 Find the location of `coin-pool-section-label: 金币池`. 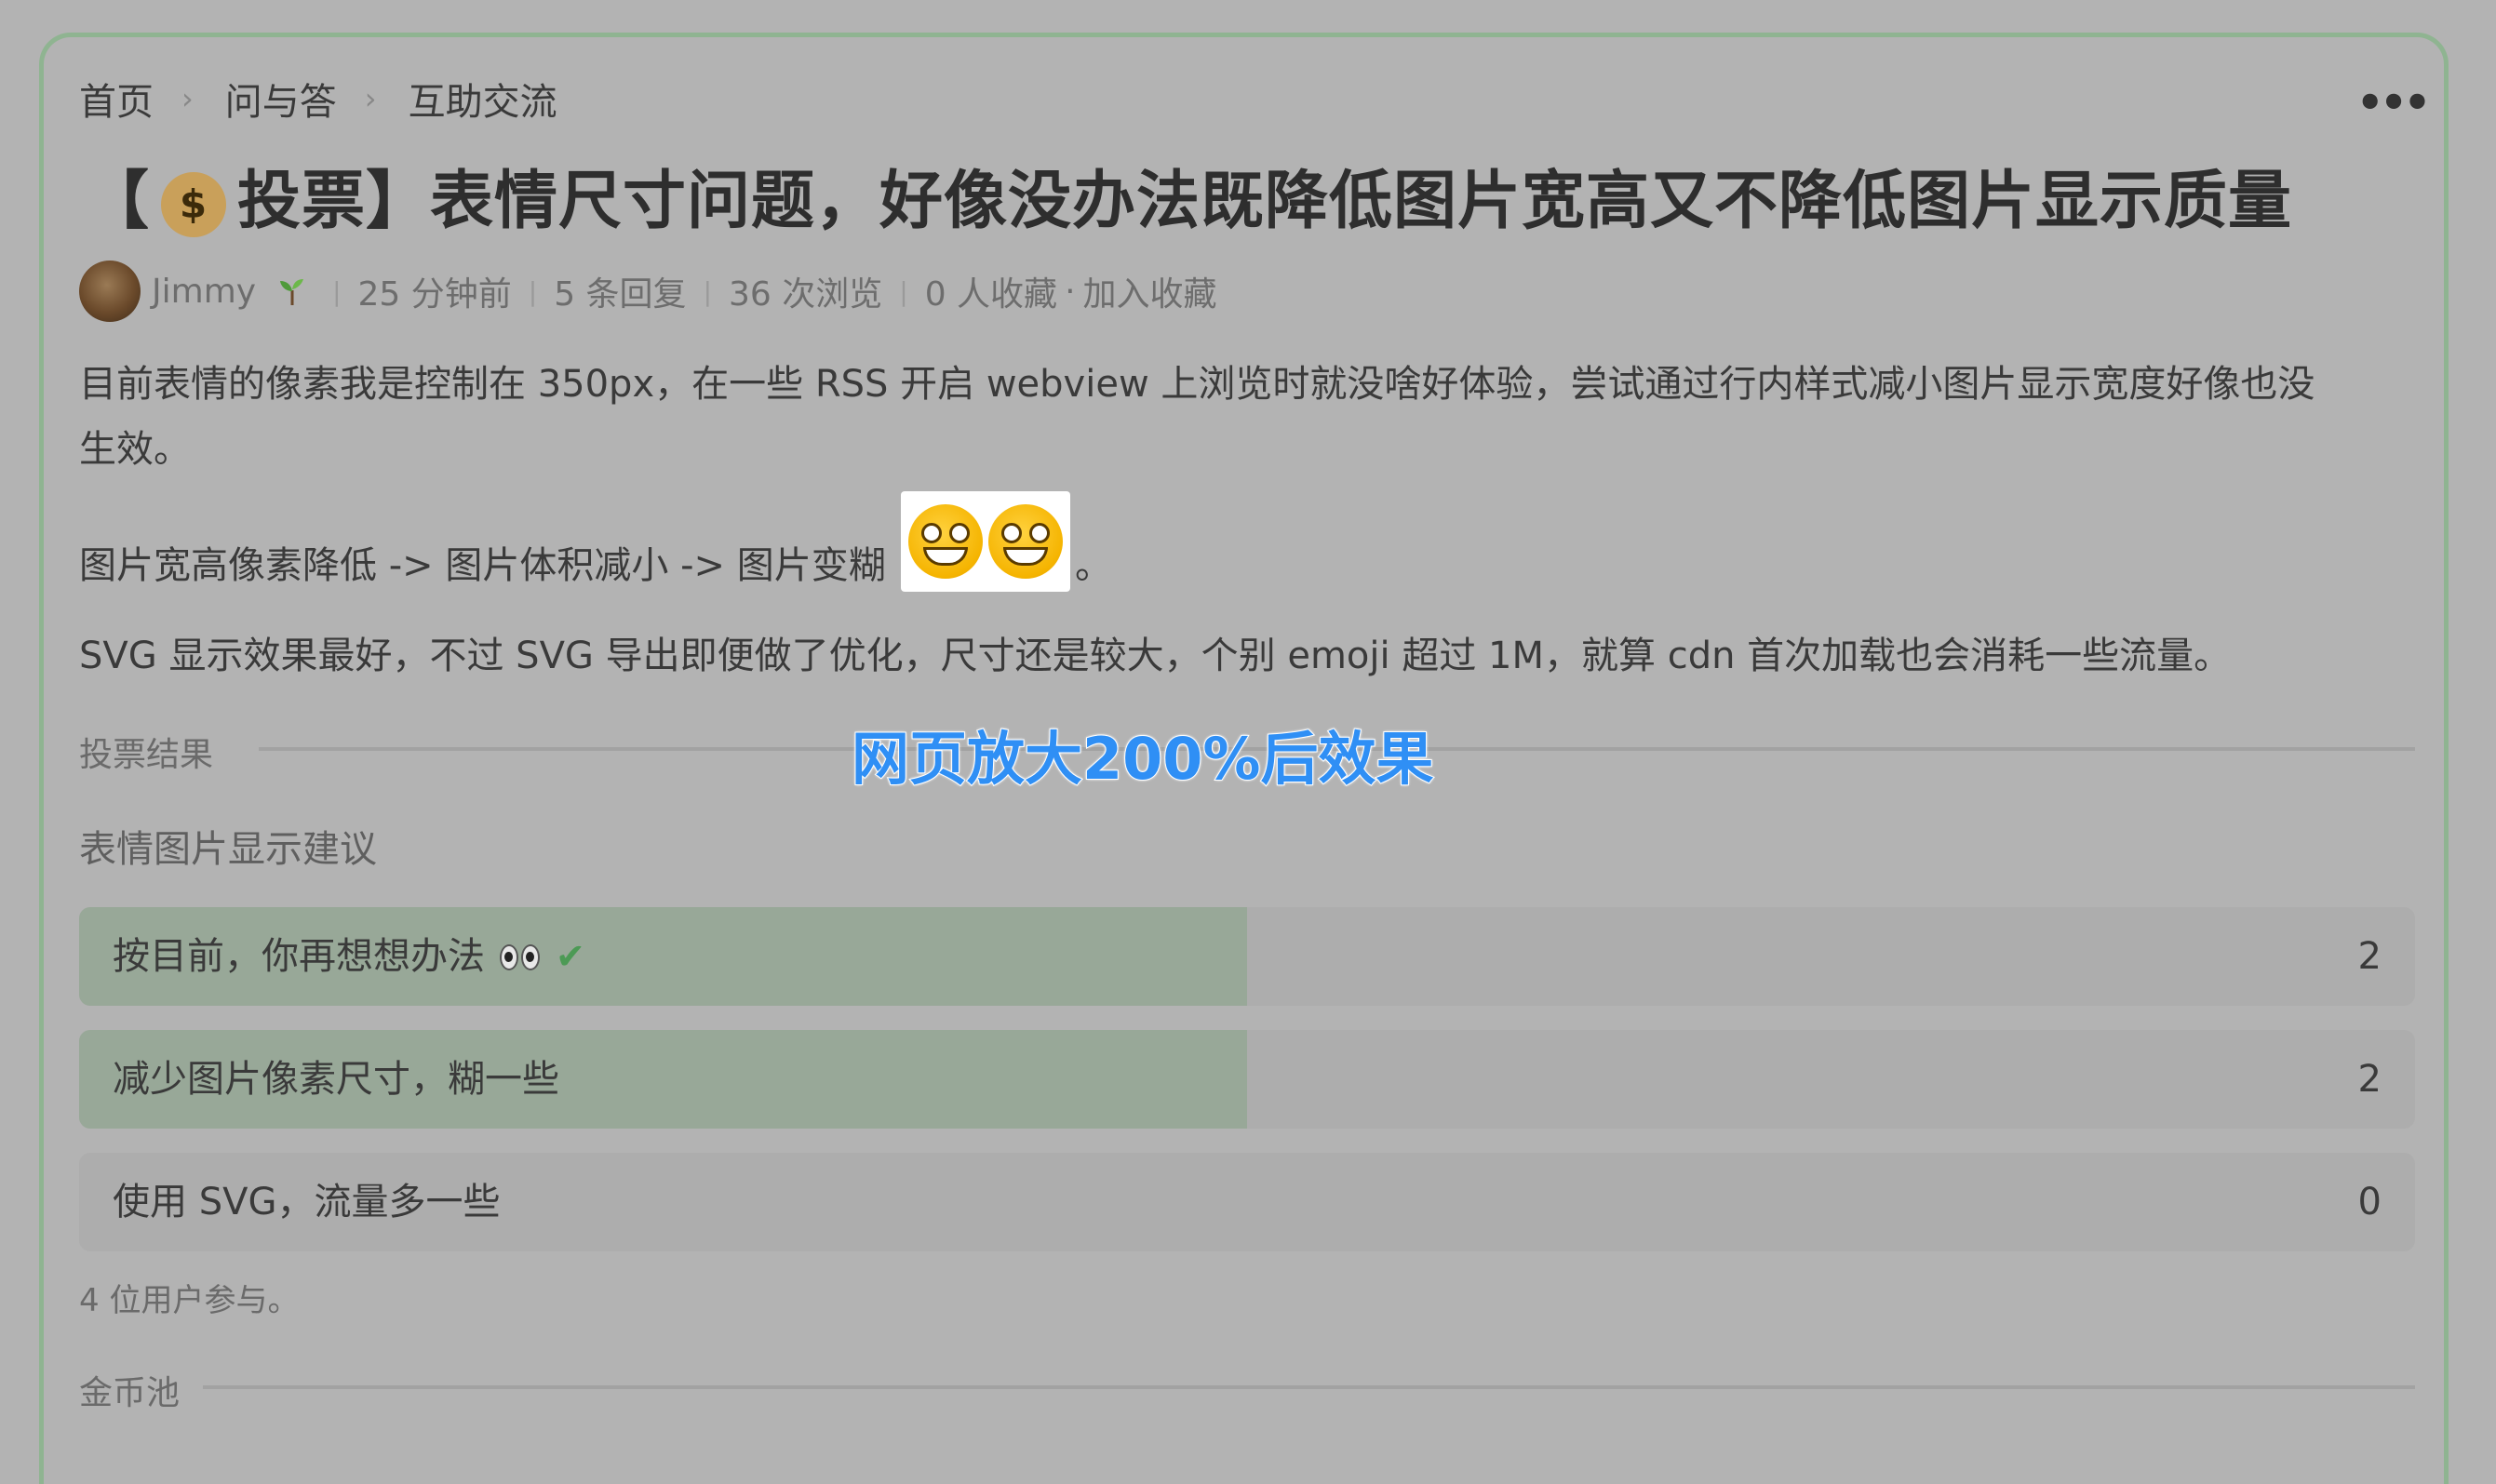

coin-pool-section-label: 金币池 is located at coordinates (130, 1393).